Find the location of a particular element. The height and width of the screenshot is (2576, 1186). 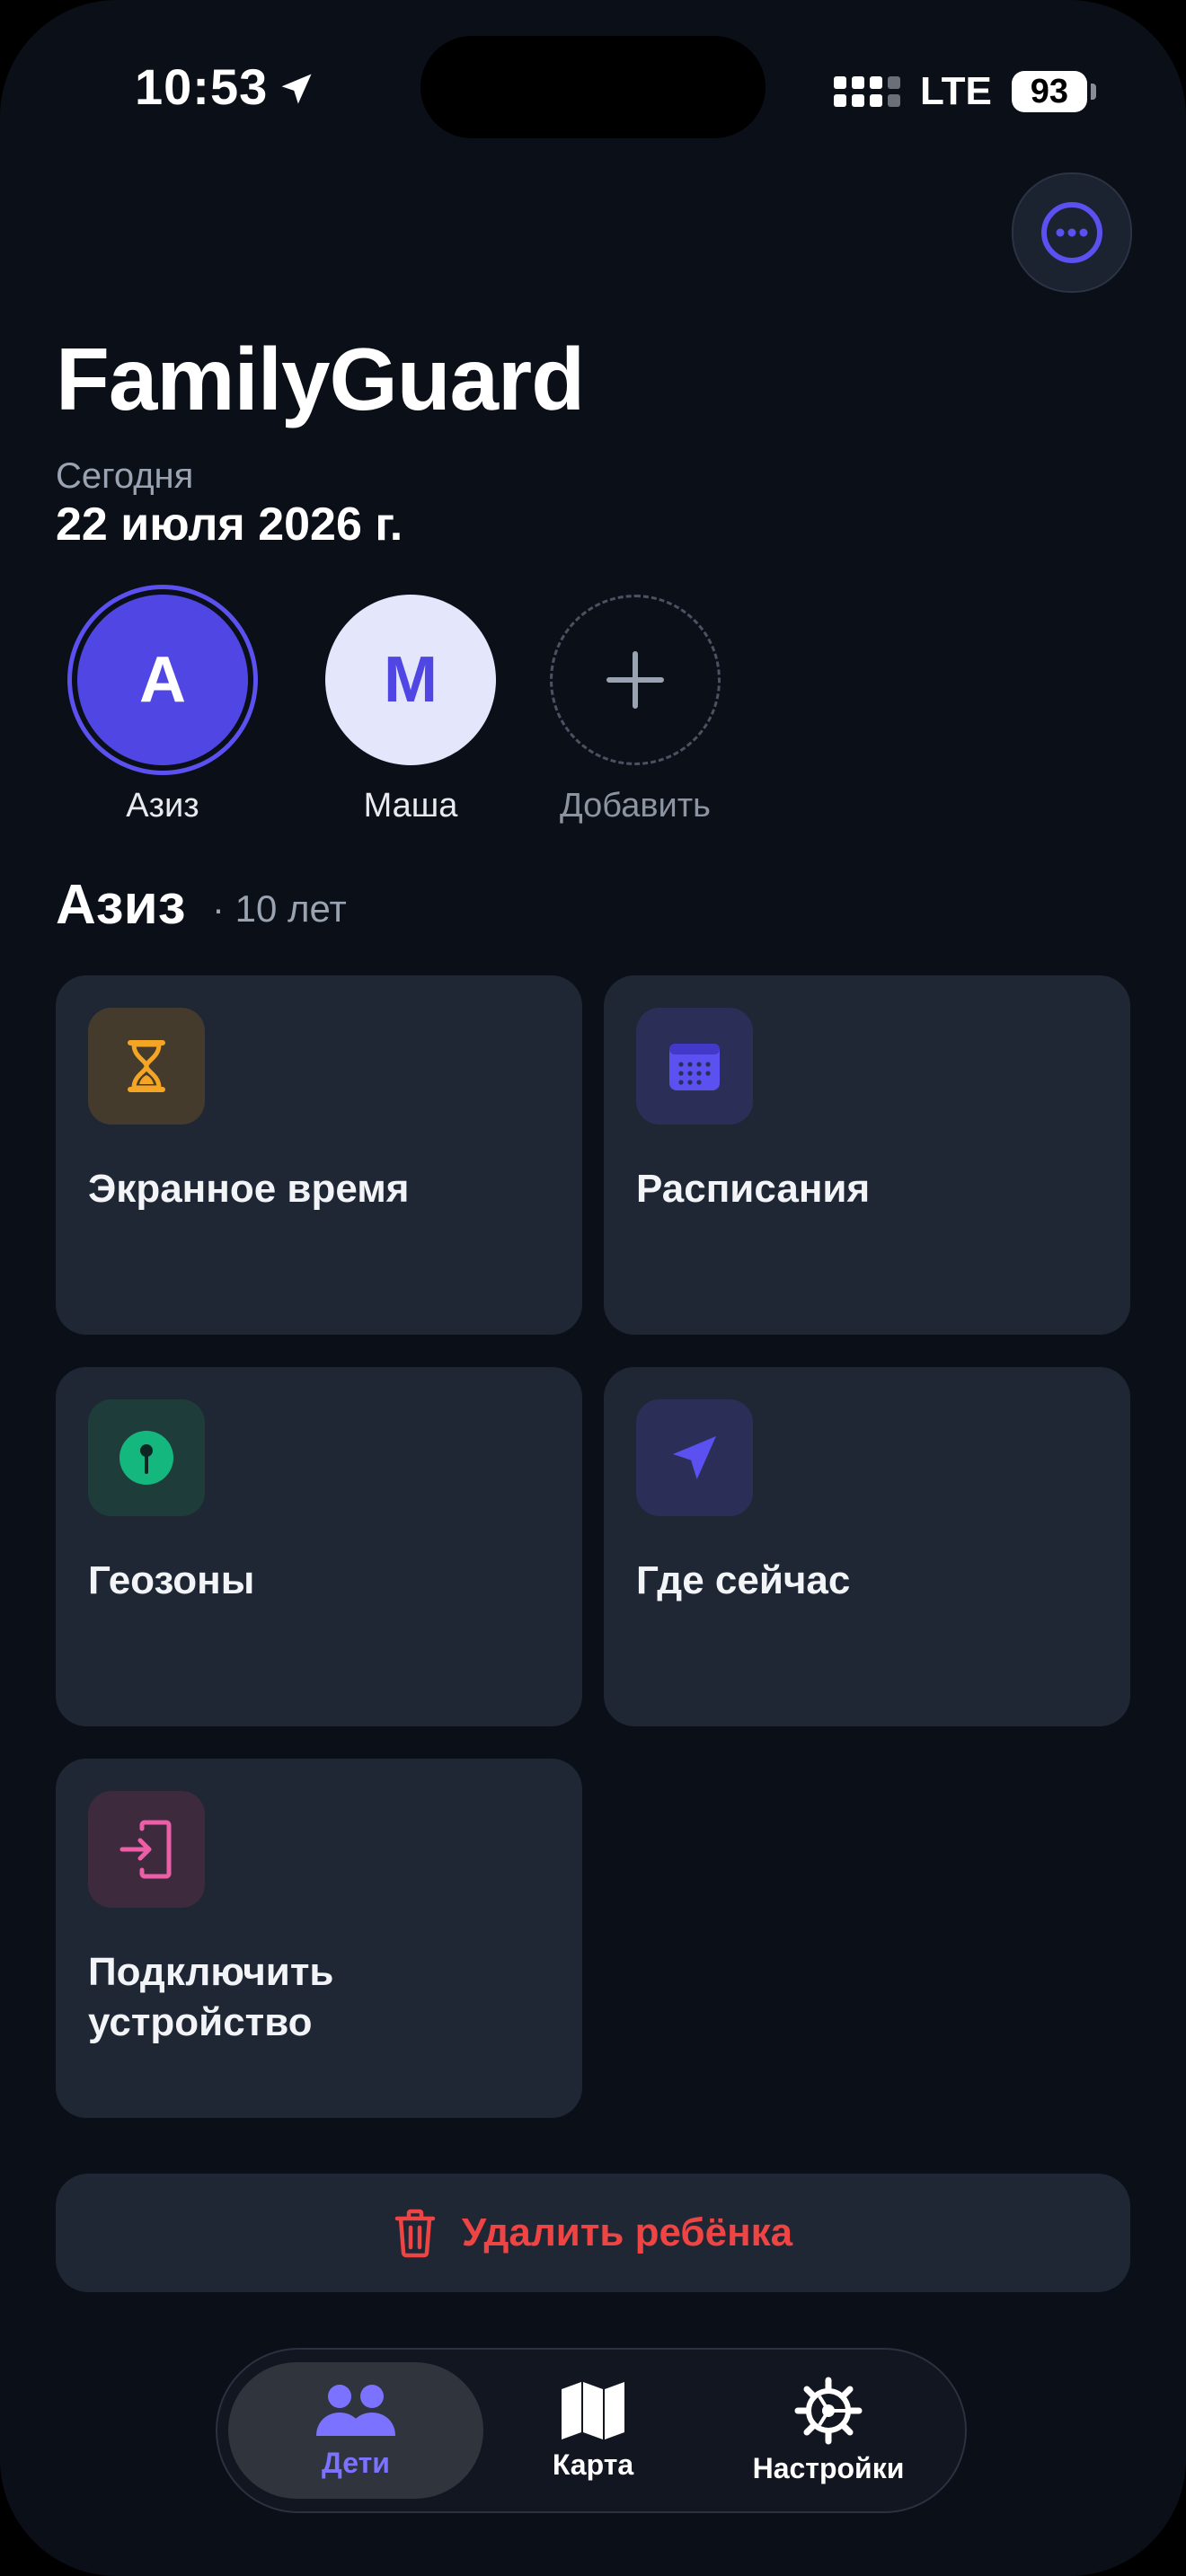

schedules-card: Расписания is located at coordinates (867, 1155).